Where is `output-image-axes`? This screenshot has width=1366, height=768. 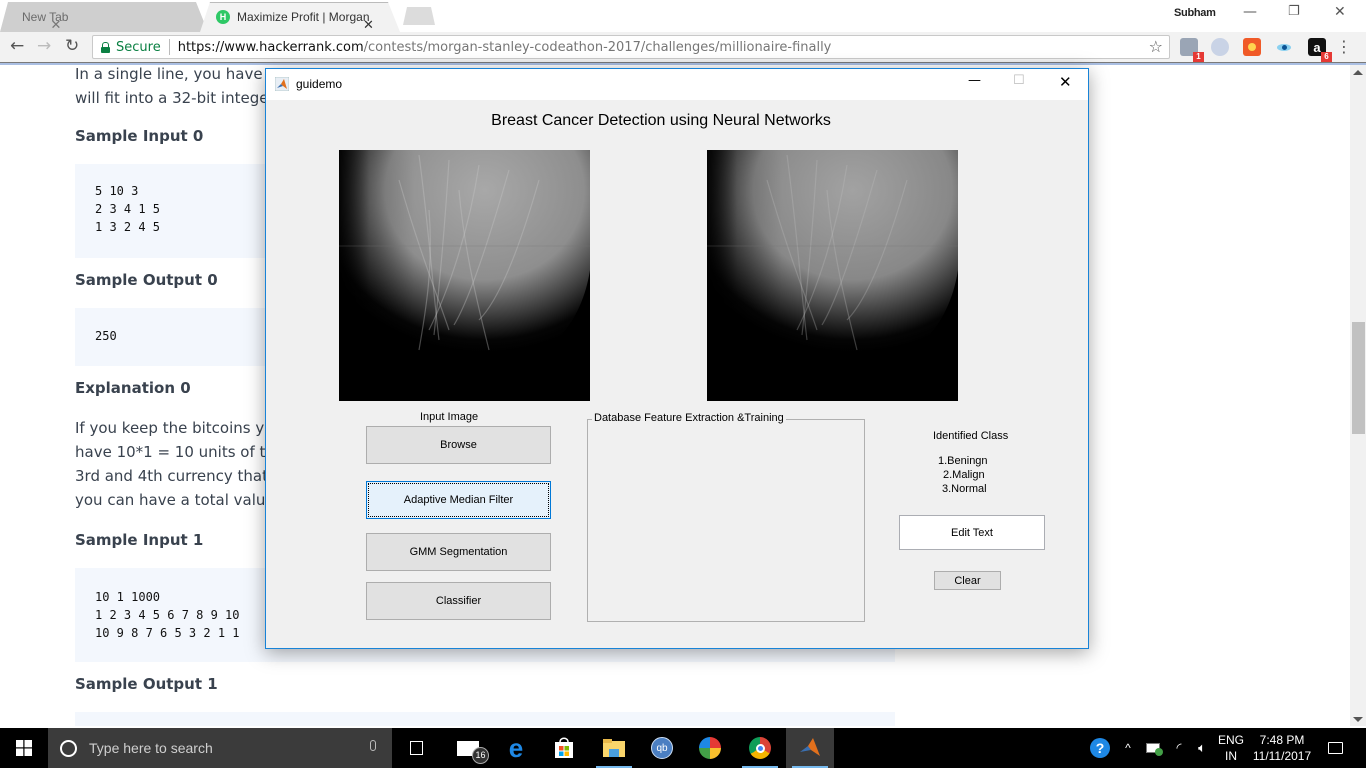 output-image-axes is located at coordinates (832, 275).